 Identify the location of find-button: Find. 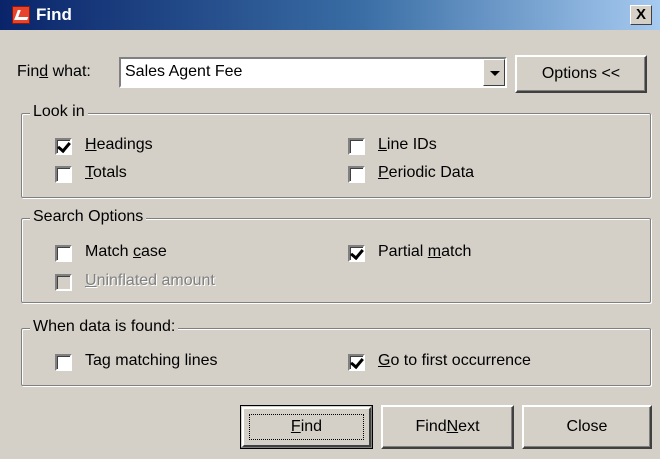
(306, 427).